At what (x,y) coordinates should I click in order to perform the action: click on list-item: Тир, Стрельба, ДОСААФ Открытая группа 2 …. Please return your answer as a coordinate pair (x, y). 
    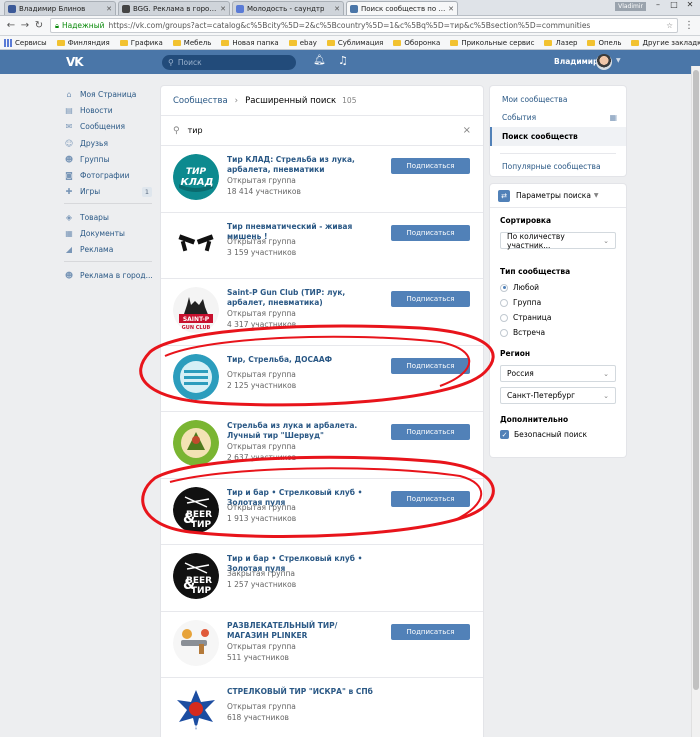
    Looking at the image, I should click on (322, 379).